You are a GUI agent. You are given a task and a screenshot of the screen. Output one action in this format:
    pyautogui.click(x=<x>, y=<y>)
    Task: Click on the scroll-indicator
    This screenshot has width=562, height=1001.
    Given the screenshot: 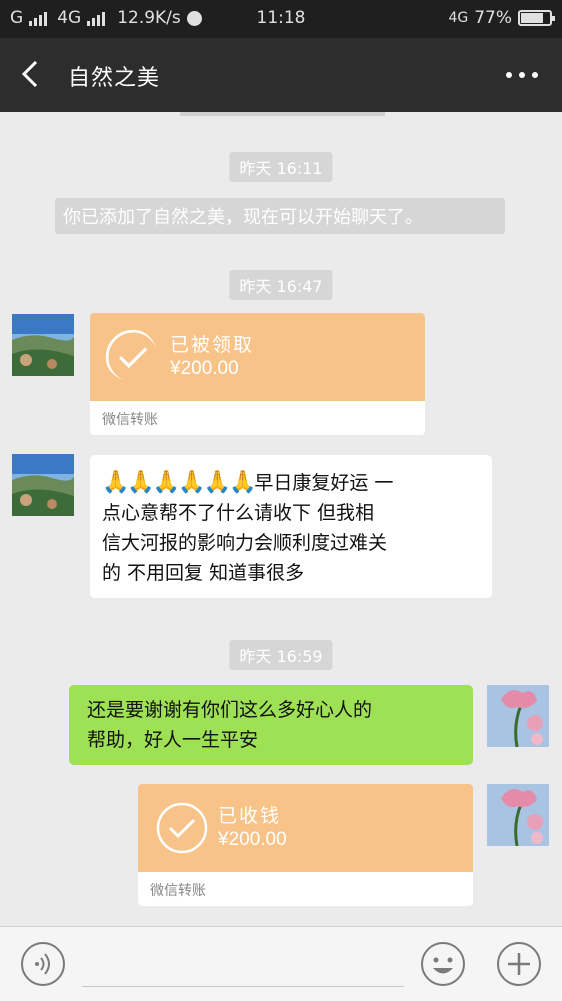 What is the action you would take?
    pyautogui.click(x=282, y=114)
    